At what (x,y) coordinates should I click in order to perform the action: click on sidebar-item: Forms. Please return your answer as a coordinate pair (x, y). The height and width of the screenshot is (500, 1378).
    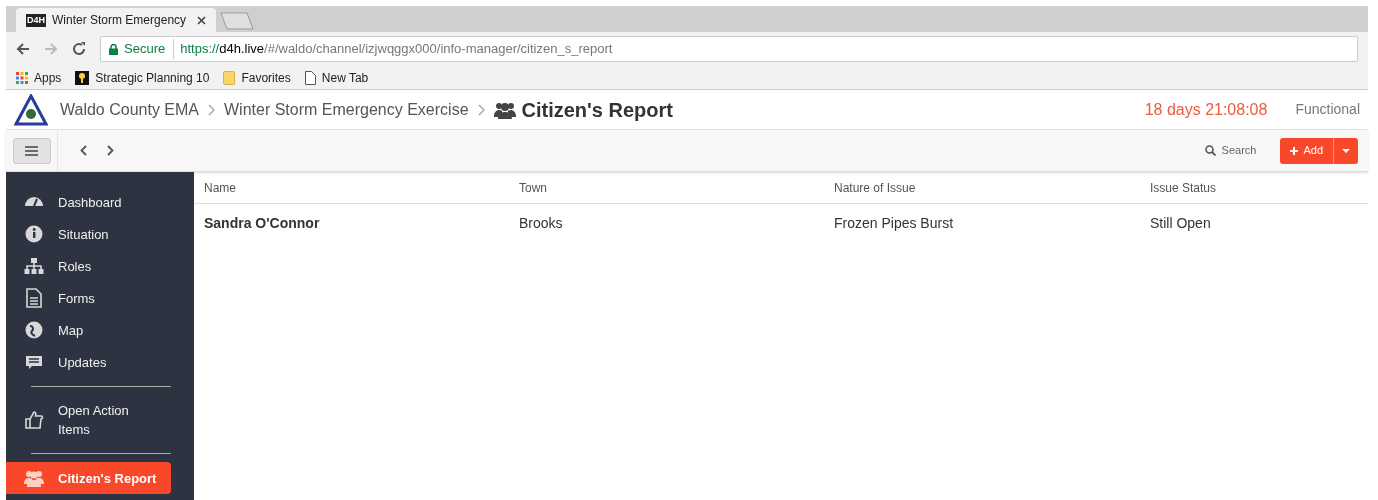
    Looking at the image, I should click on (100, 298).